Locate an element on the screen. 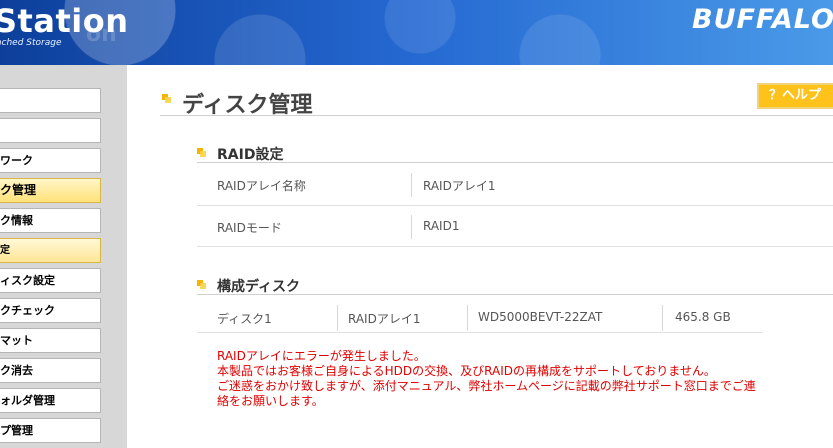 The image size is (833, 448). sidebar-item-raid-settings: 定 is located at coordinates (50, 250).